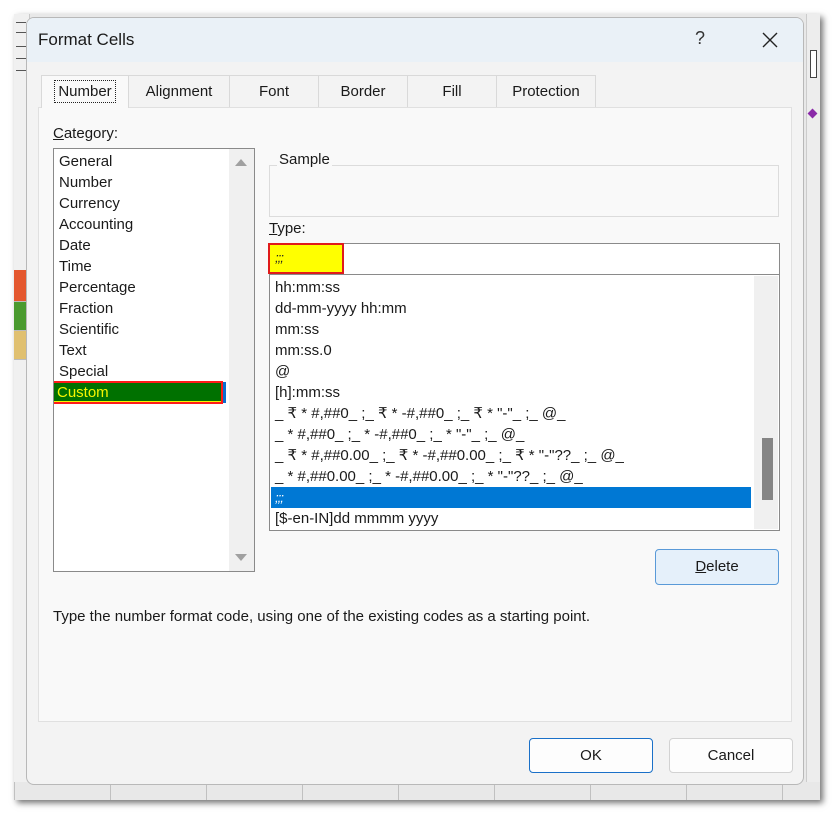  What do you see at coordinates (731, 755) in the screenshot?
I see `cancel-button: Cancel` at bounding box center [731, 755].